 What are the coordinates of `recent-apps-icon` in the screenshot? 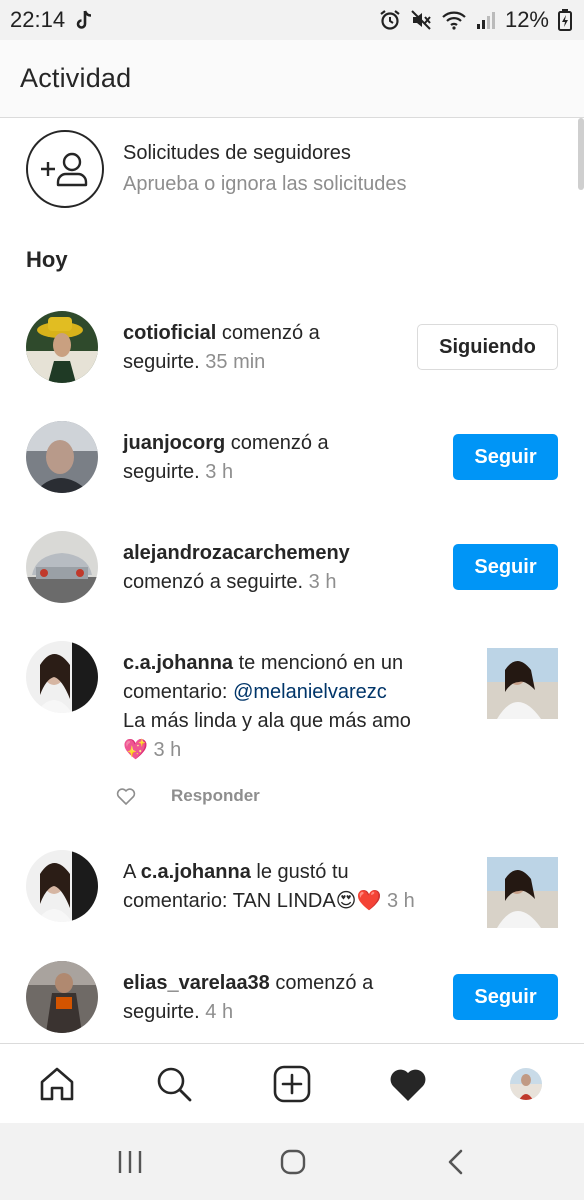 It's located at (130, 1162).